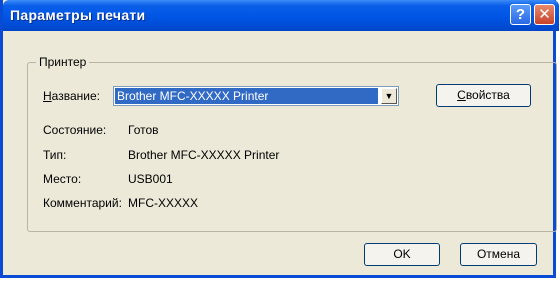  I want to click on properties-button: Свойства, so click(483, 95).